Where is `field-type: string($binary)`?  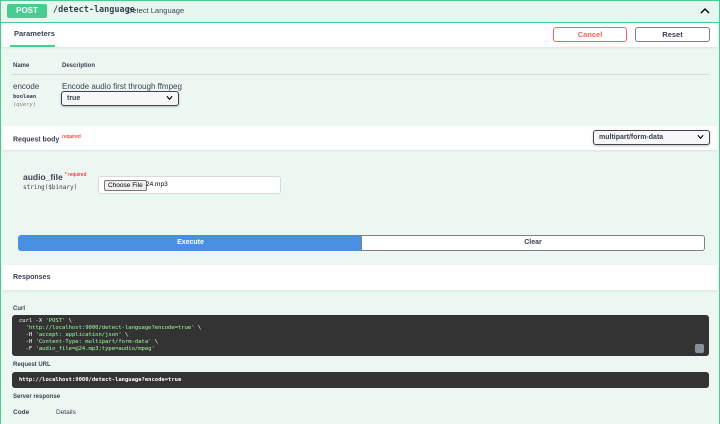
field-type: string($binary) is located at coordinates (50, 187).